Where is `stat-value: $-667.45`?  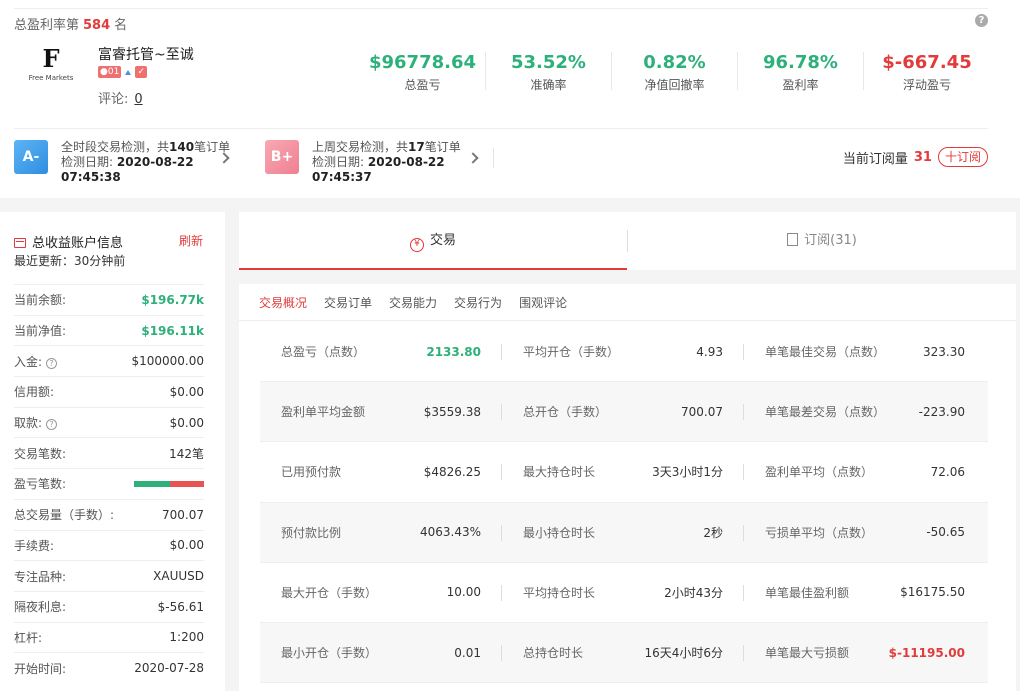
stat-value: $-667.45 is located at coordinates (927, 62).